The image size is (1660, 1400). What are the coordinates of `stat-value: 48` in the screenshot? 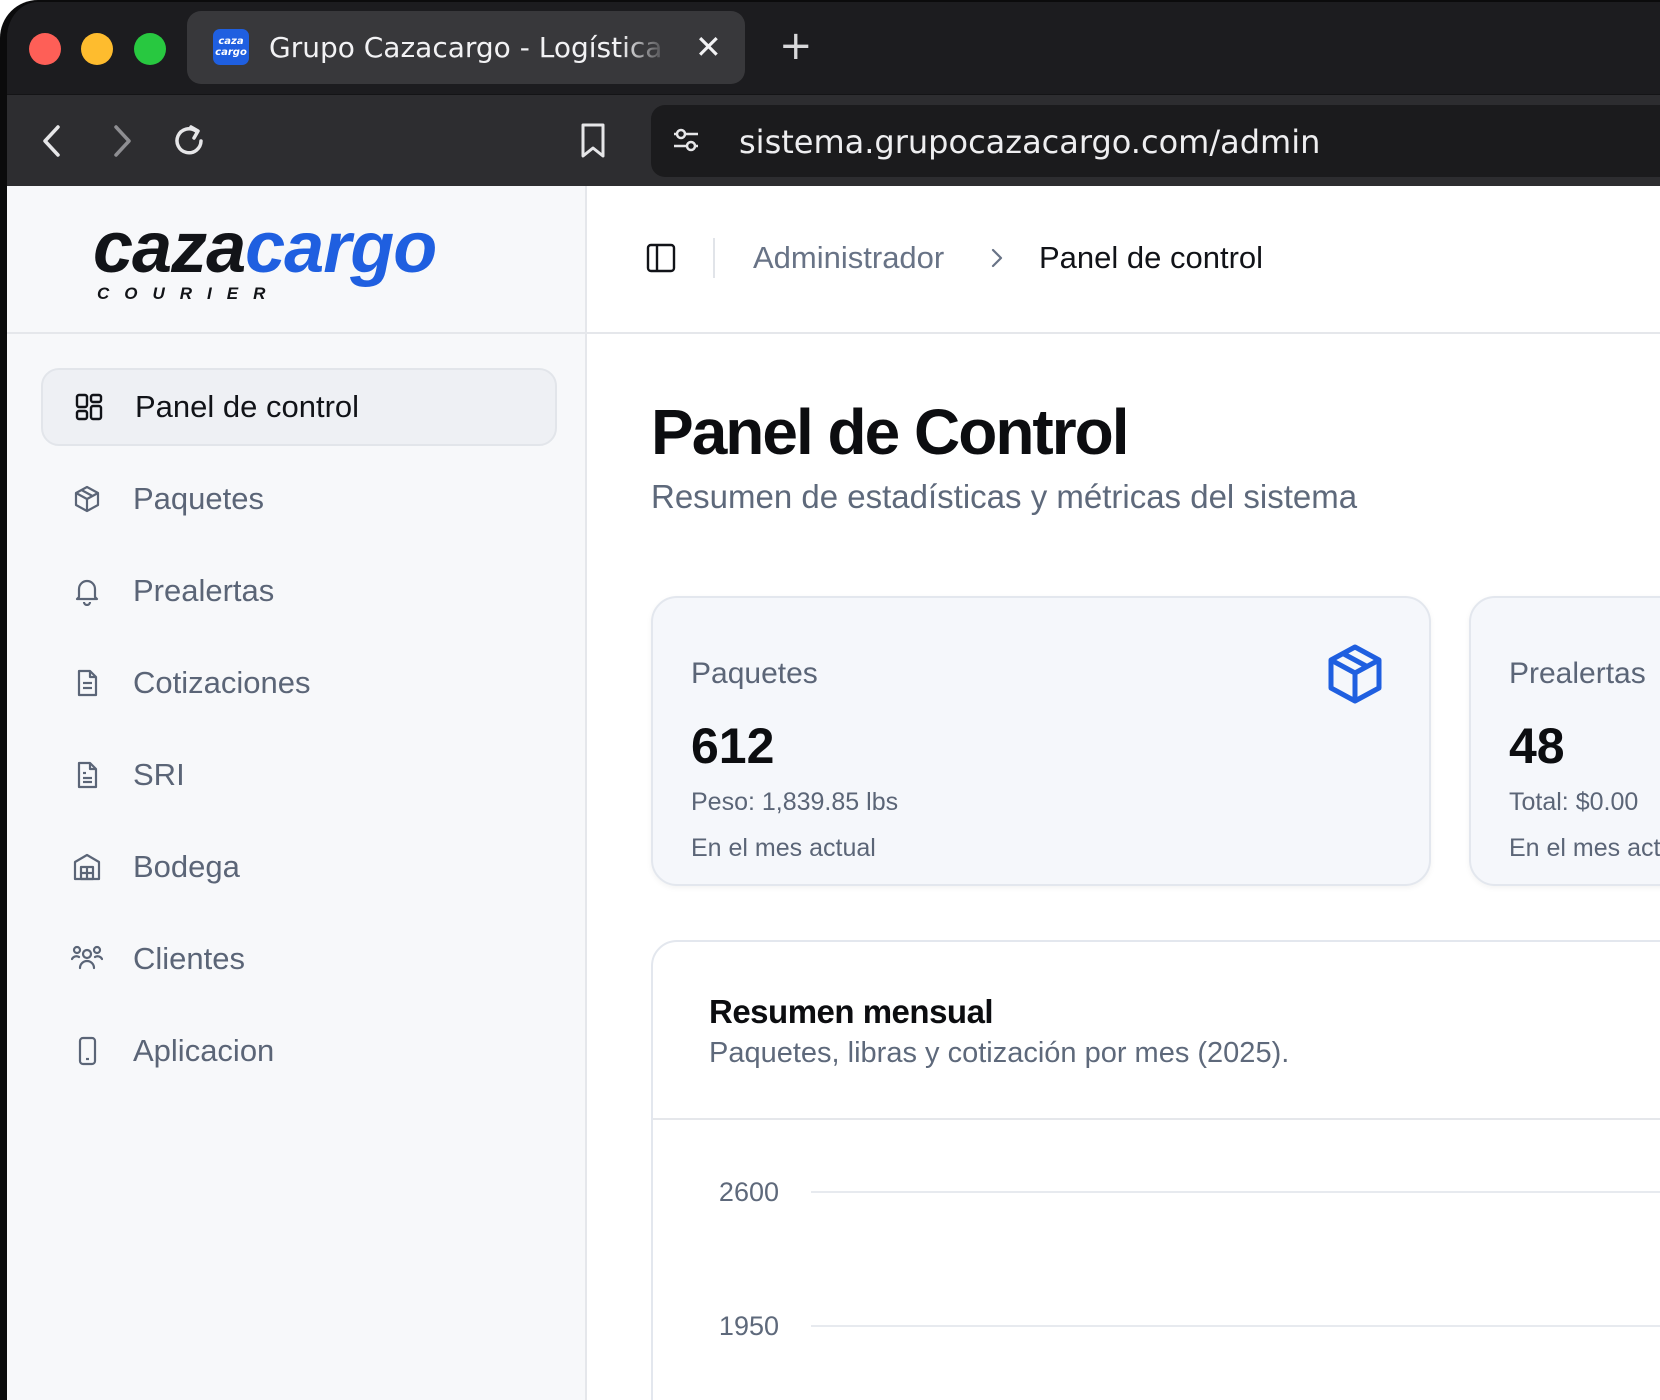 It's located at (1537, 746).